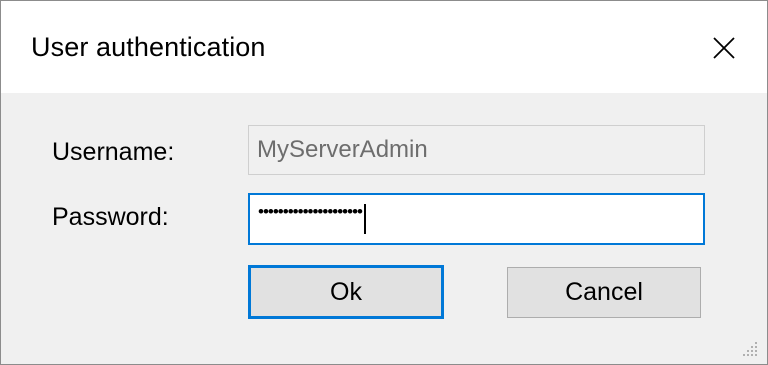 The image size is (768, 365). I want to click on ok-button-label: Ok, so click(346, 292).